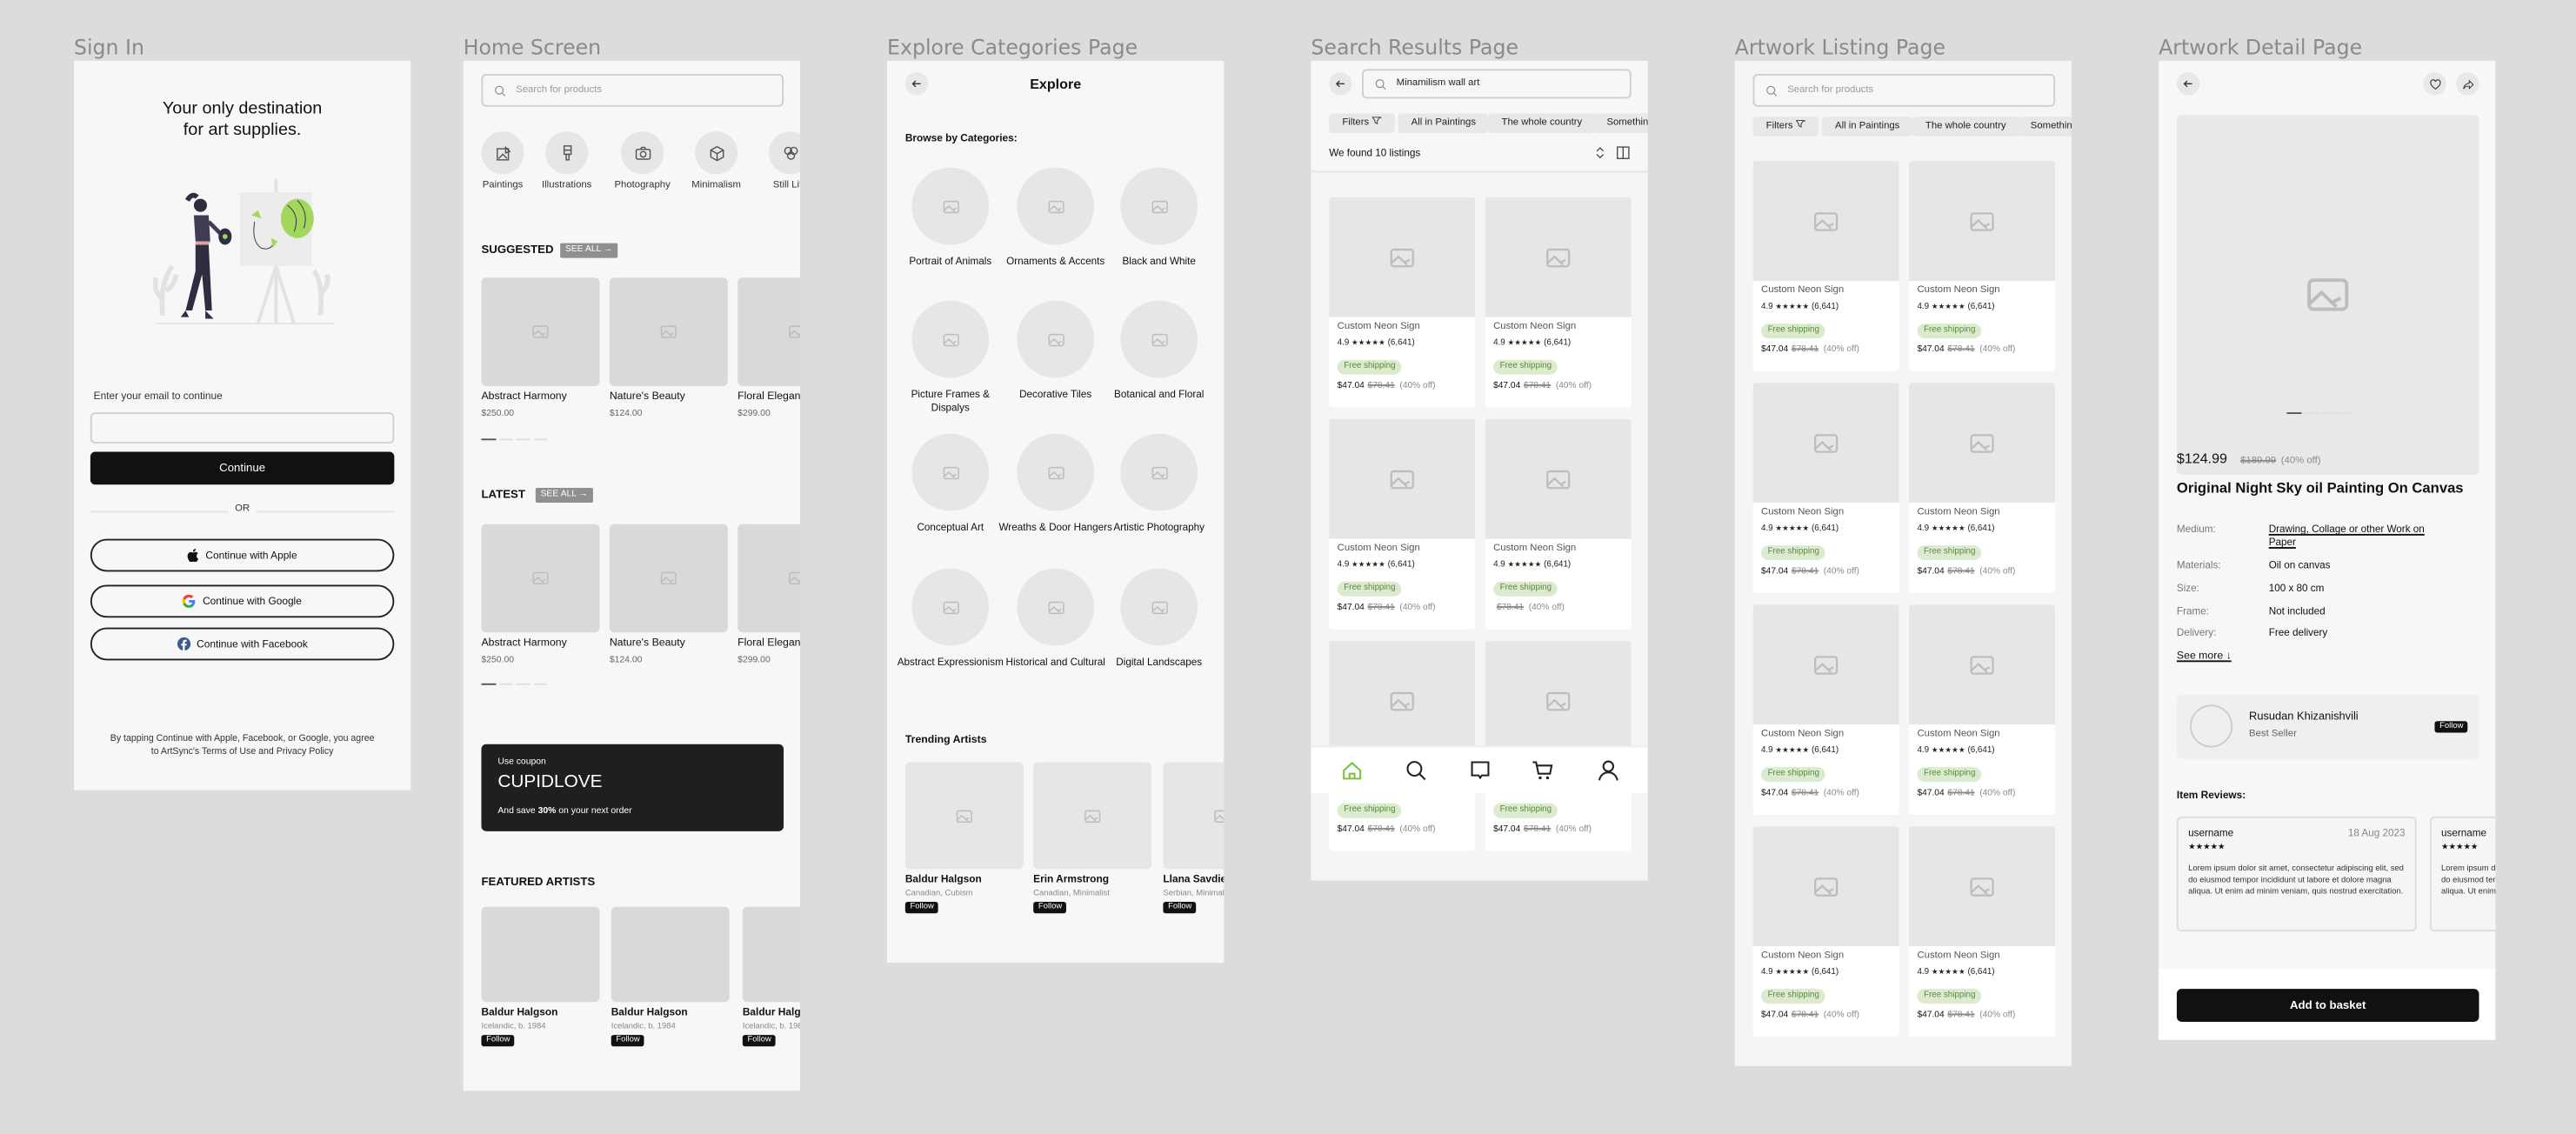 This screenshot has height=1134, width=2576. What do you see at coordinates (2434, 84) in the screenshot?
I see `favorite-button` at bounding box center [2434, 84].